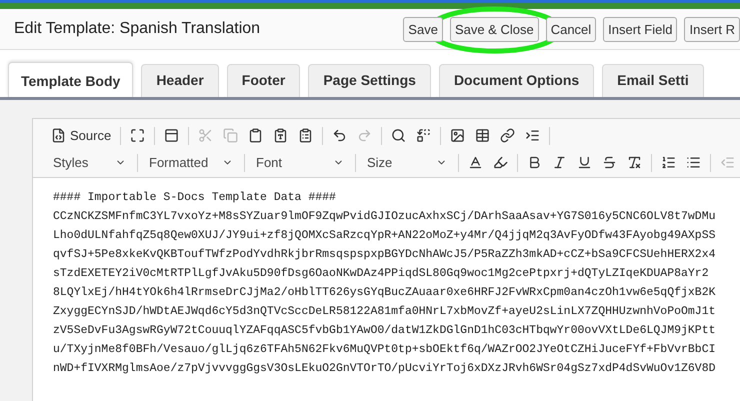  What do you see at coordinates (381, 274) in the screenshot?
I see `code-line: sTzdEXETEY2iV0cMtRTPlLgfJvAku5D90fDsg6OaoNKwDAz4PPiqdSL80Gq9woc1Mg2cePtpxrj+dQTyLZIqeKDUAP8aYr2` at bounding box center [381, 274].